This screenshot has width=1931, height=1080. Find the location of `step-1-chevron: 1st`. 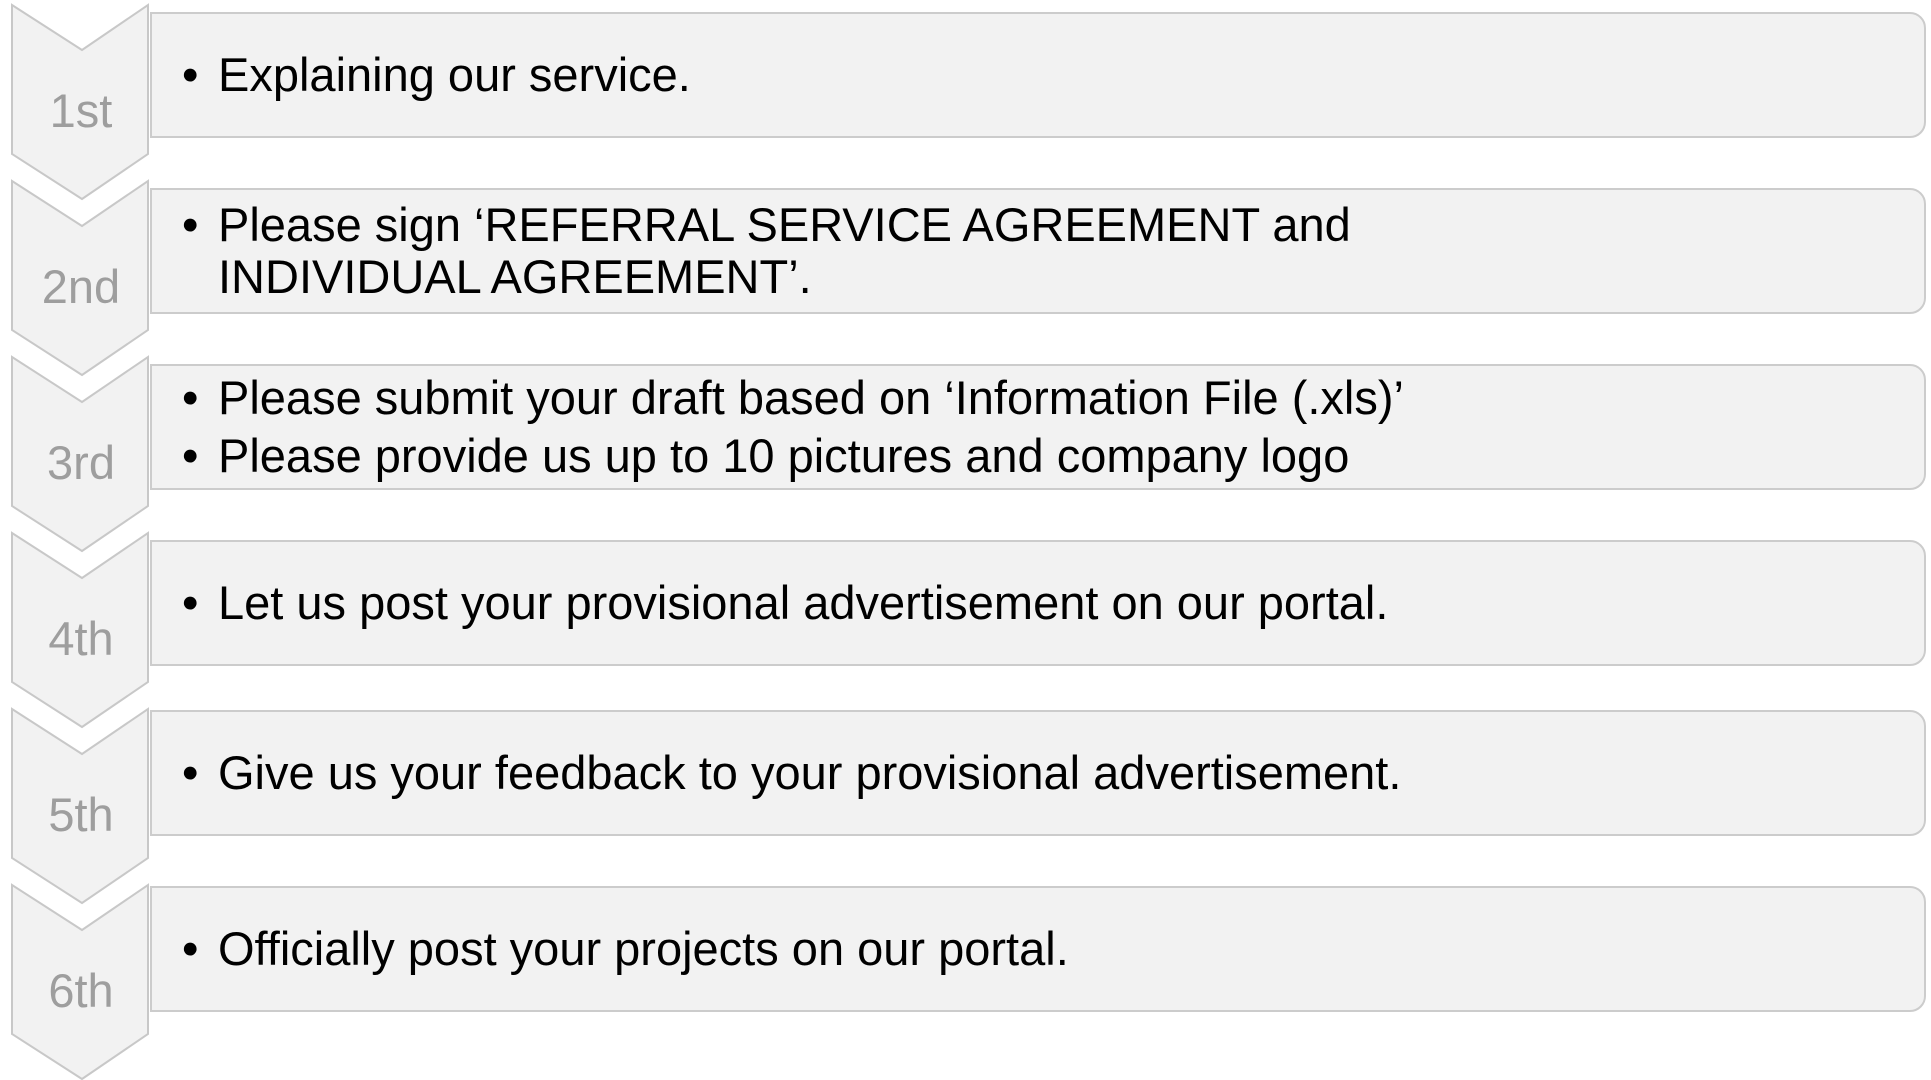

step-1-chevron: 1st is located at coordinates (81, 103).